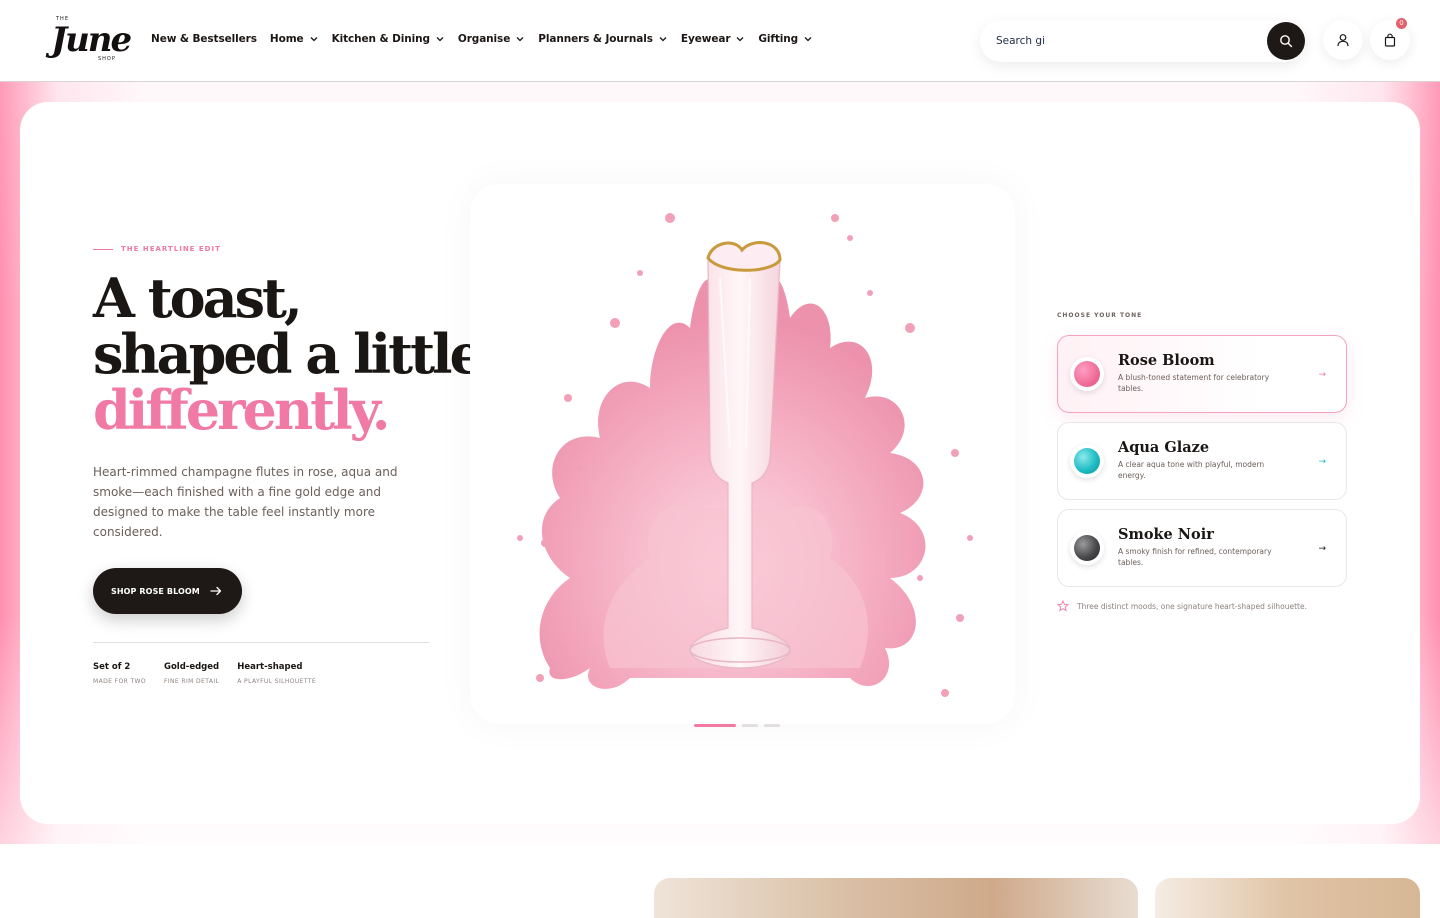  What do you see at coordinates (1100, 315) in the screenshot?
I see `tone-selector-label: CHOOSE YOUR TONE` at bounding box center [1100, 315].